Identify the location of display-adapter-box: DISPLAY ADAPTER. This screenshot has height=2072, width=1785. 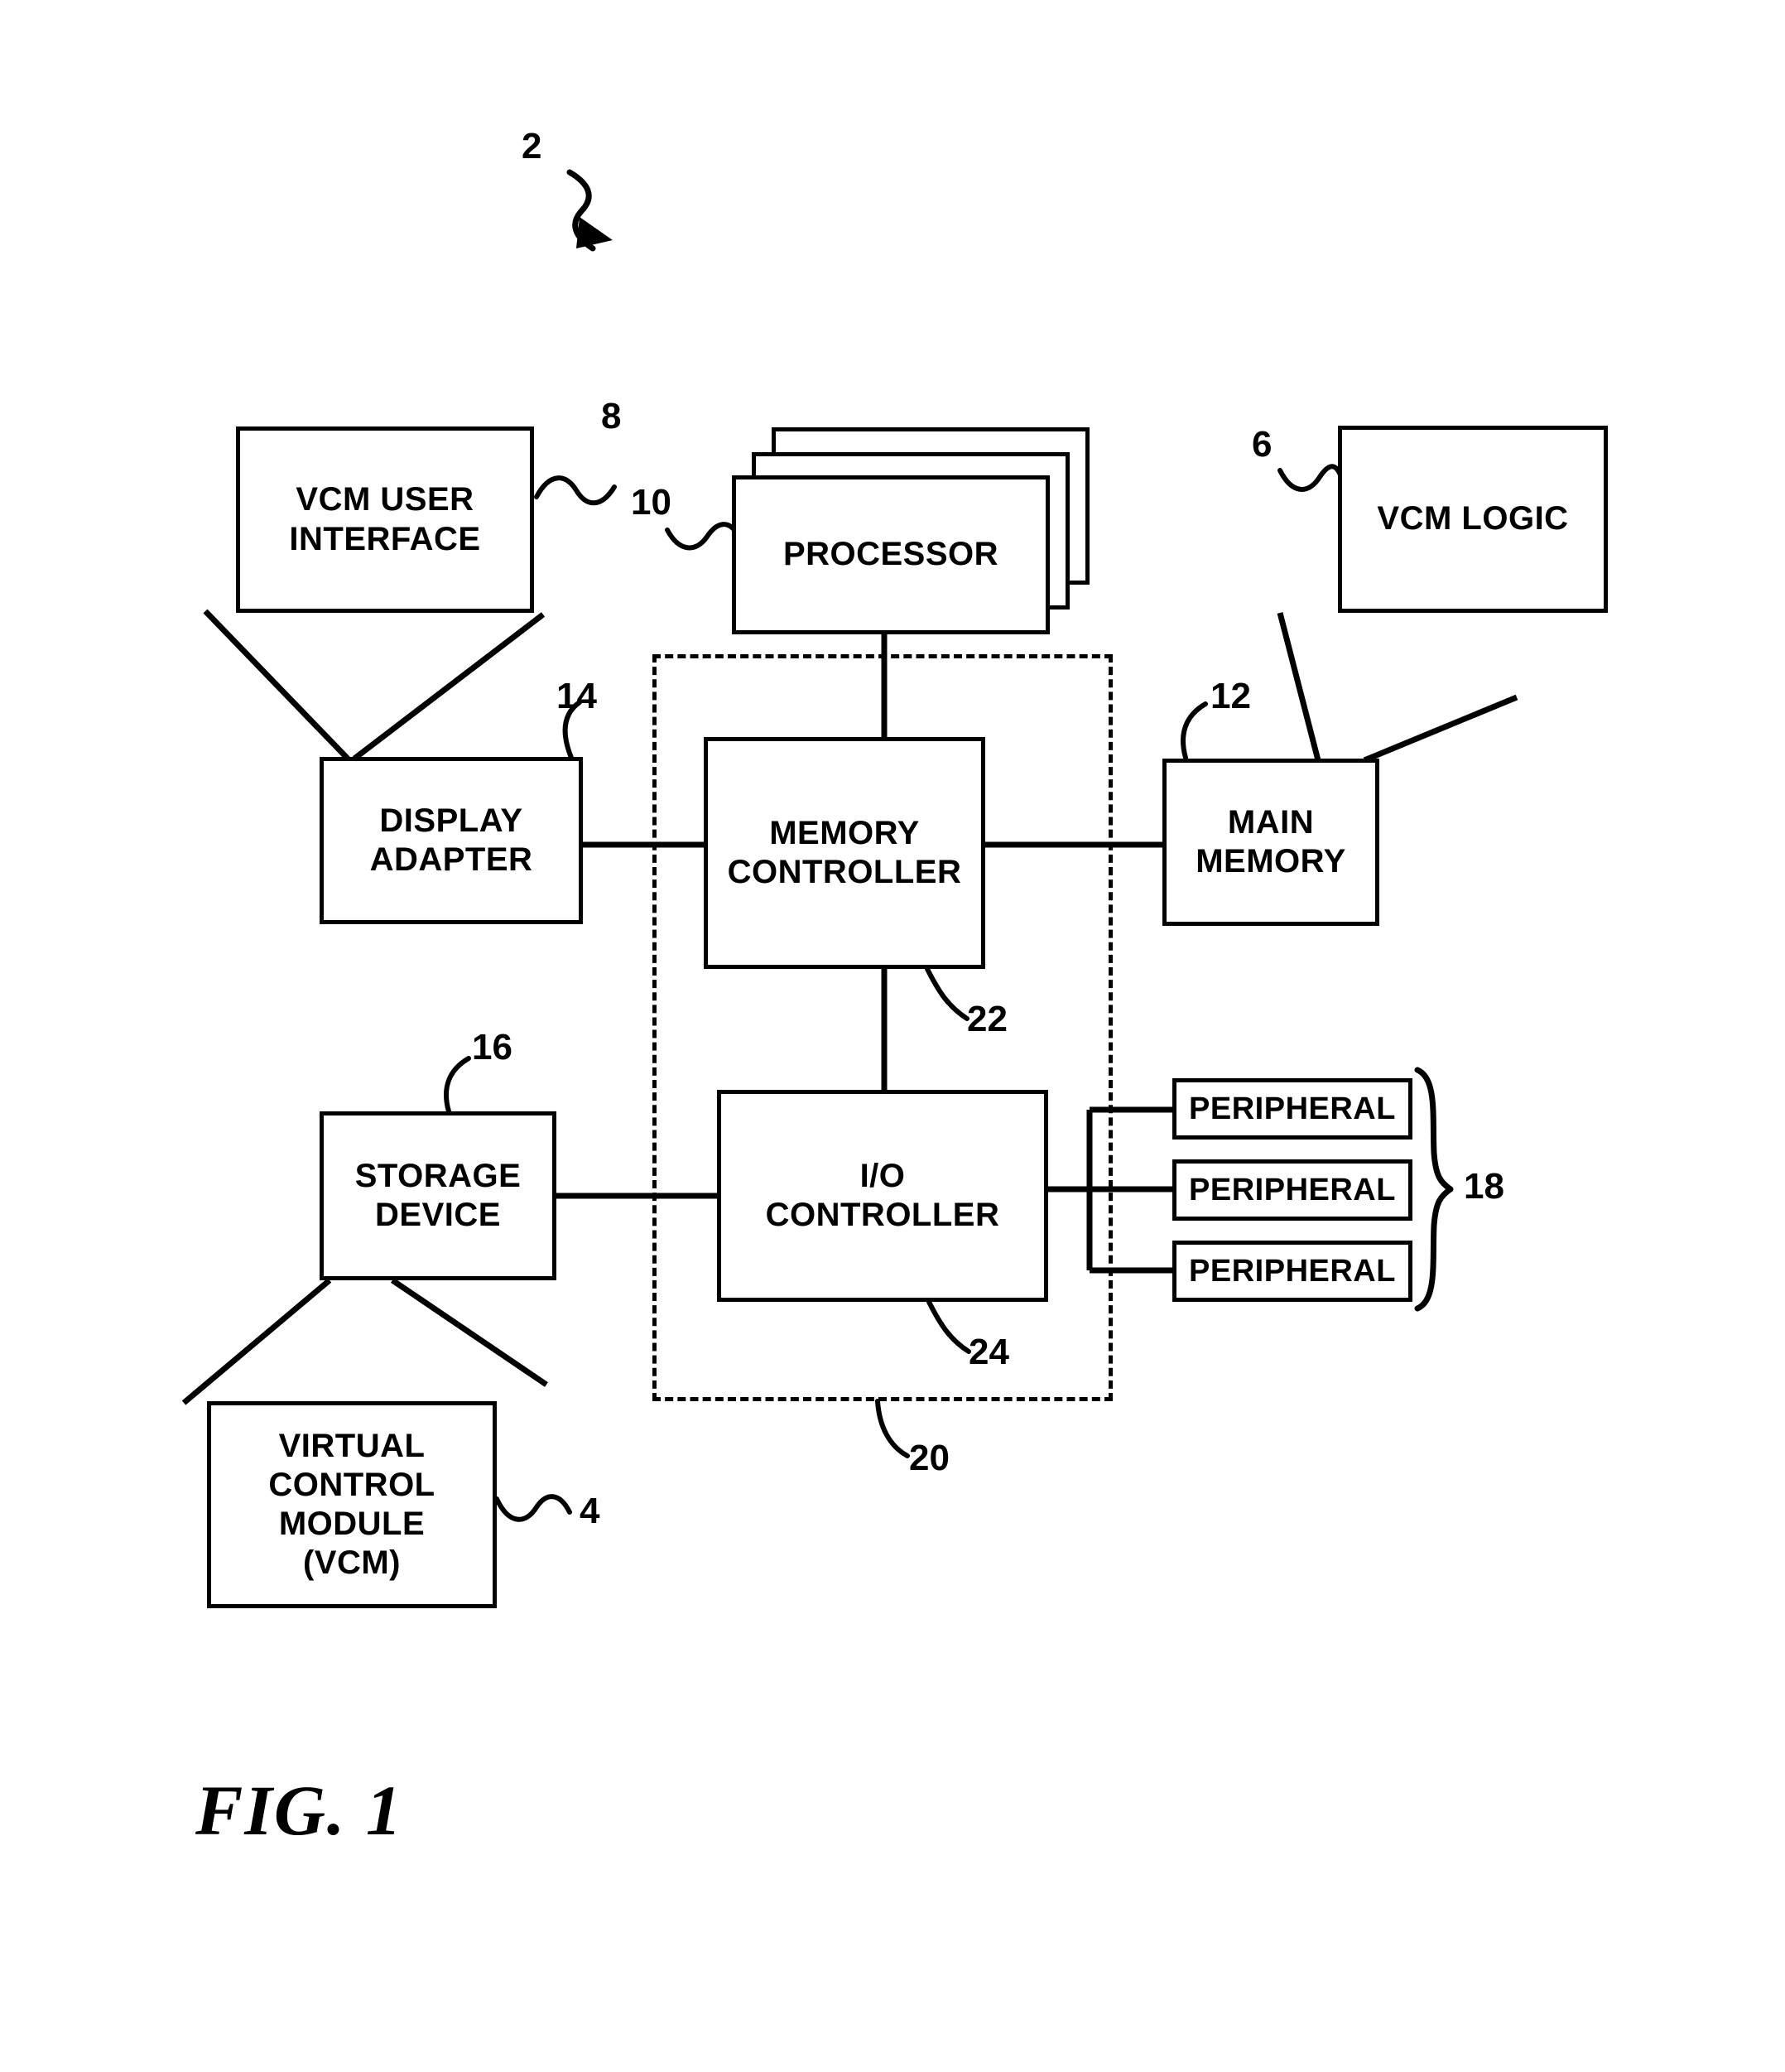
(451, 840).